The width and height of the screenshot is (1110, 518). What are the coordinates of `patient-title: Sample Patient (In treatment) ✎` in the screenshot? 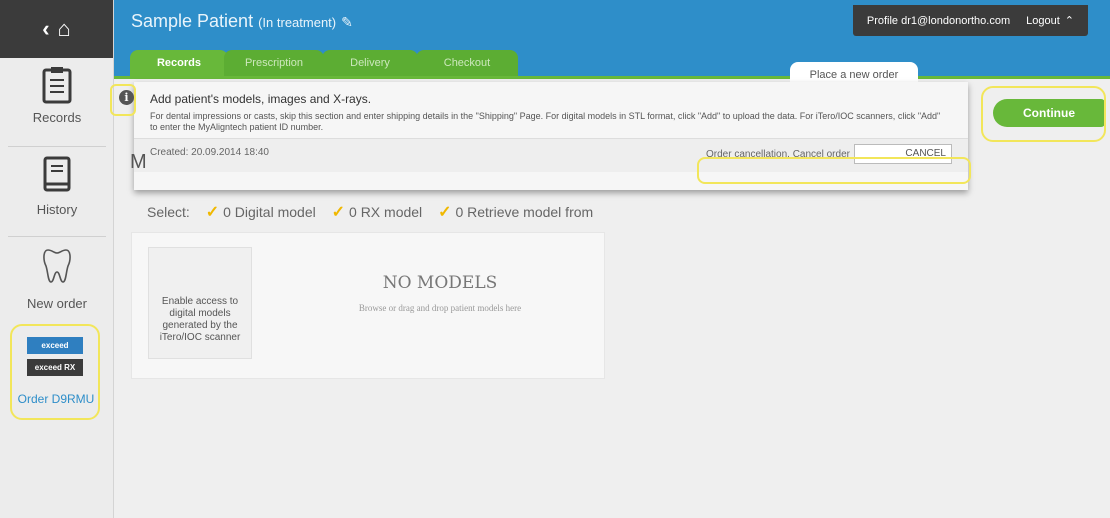 It's located at (242, 21).